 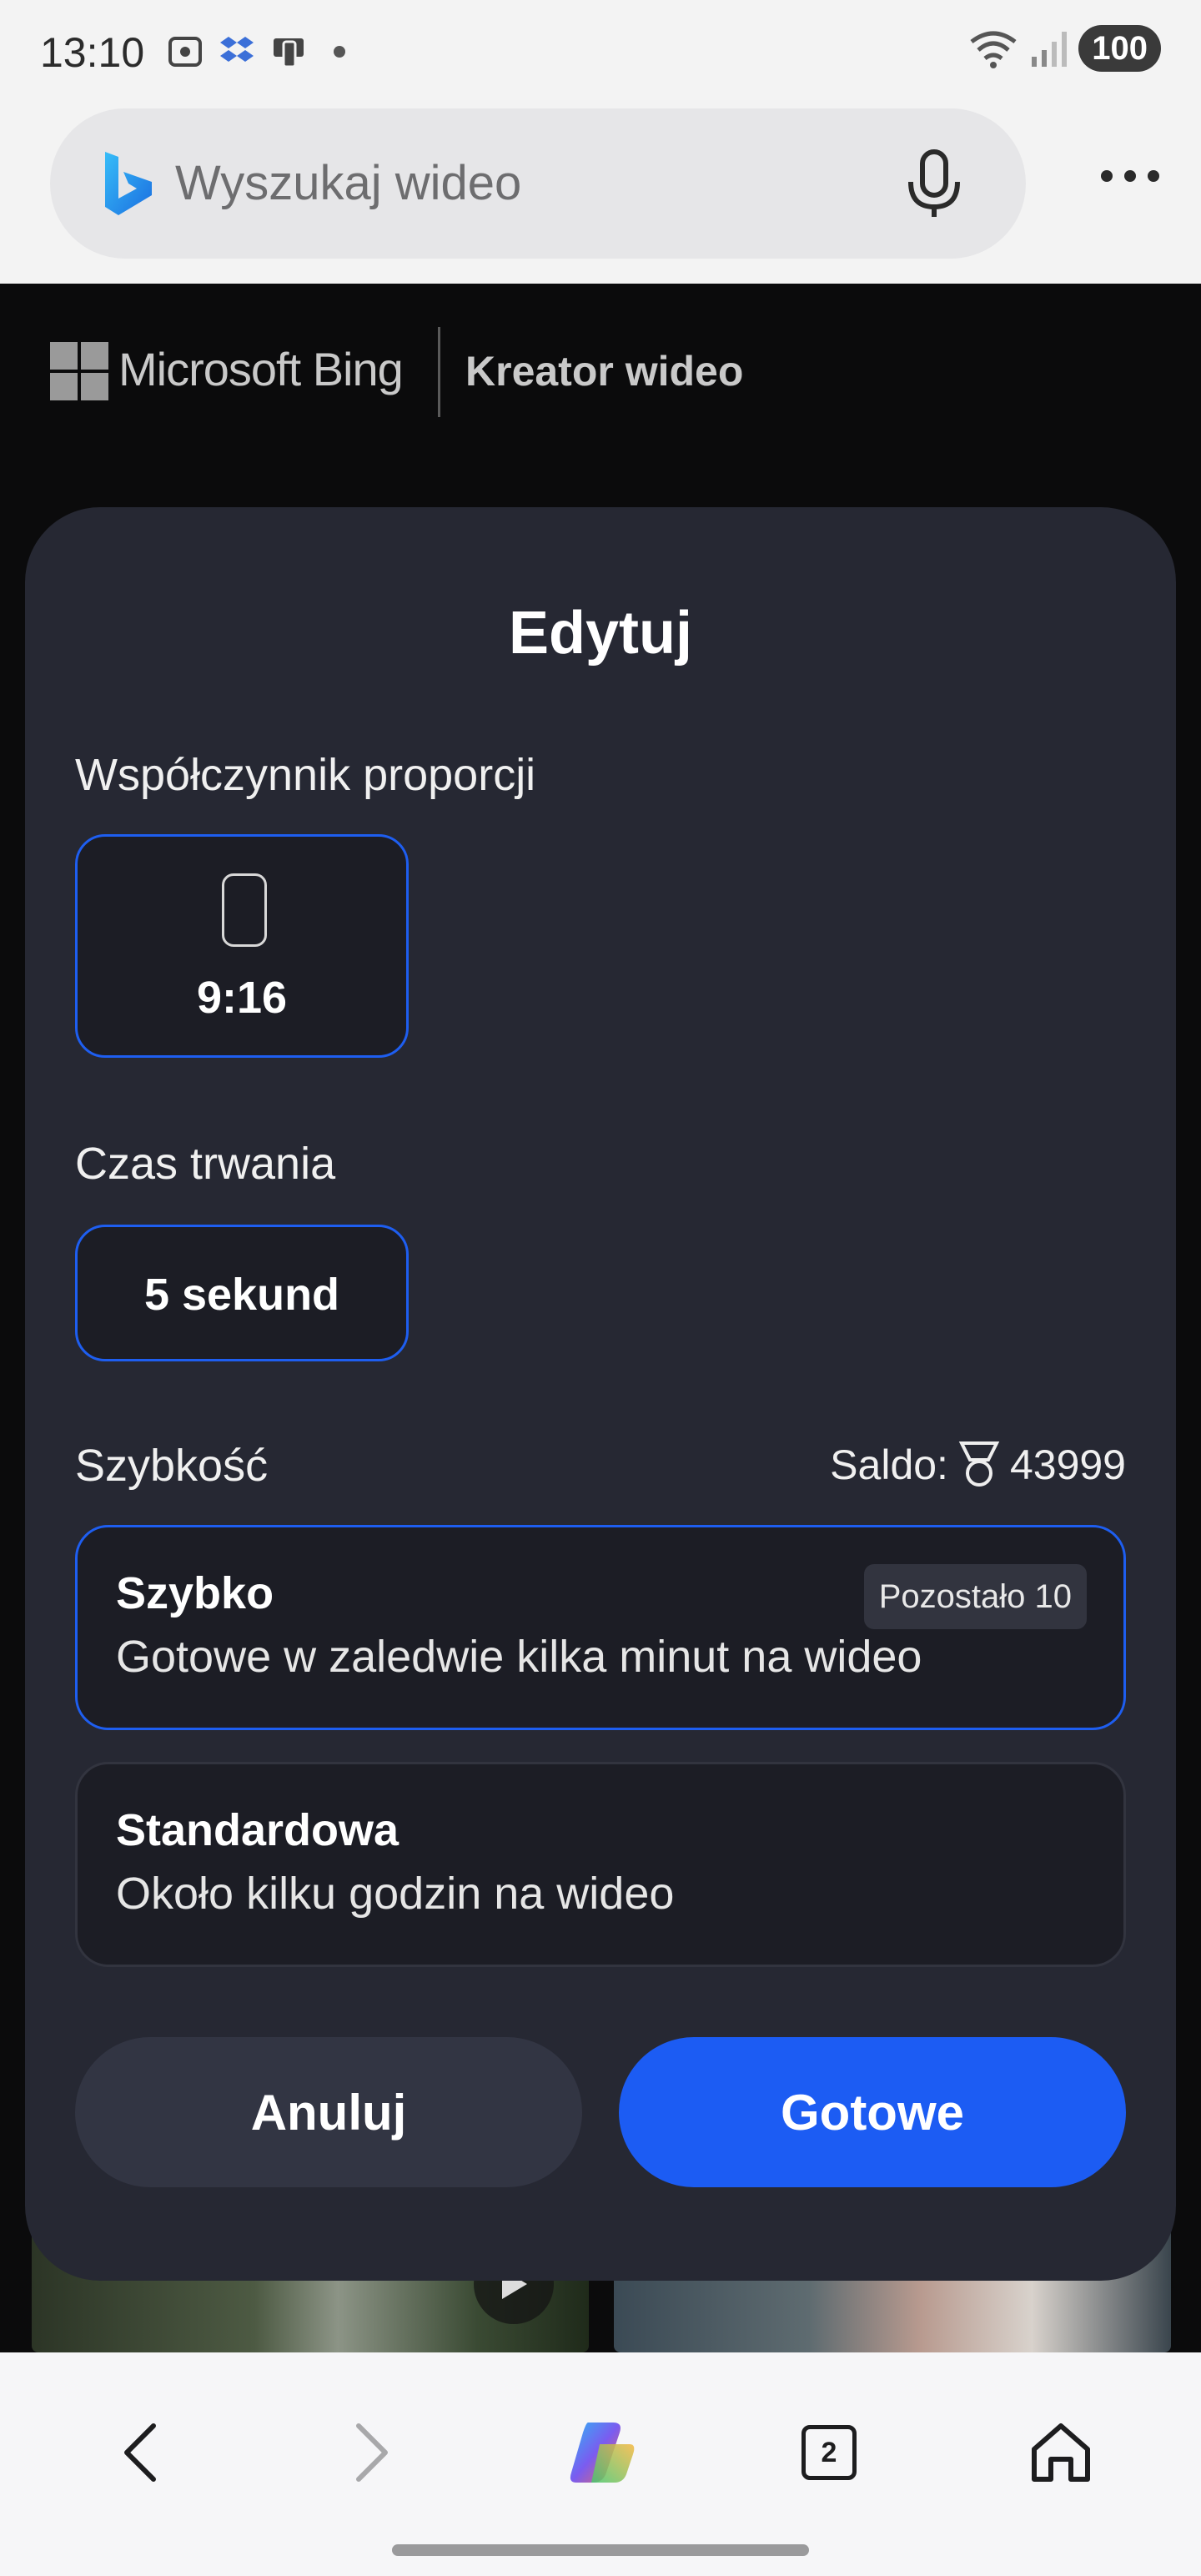 I want to click on browser-toolbar: Wyszukaj wideo, so click(x=601, y=196).